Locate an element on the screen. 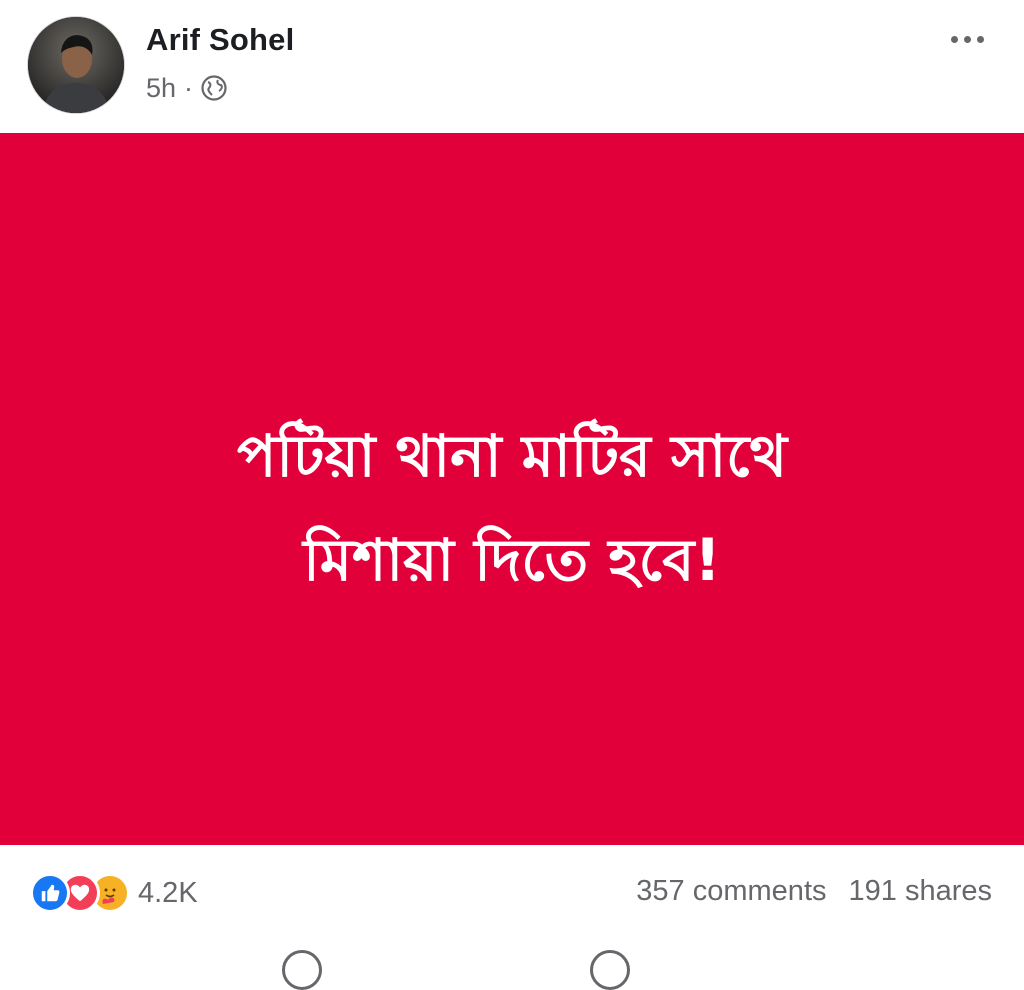  reaction-count: 4.2K is located at coordinates (168, 893).